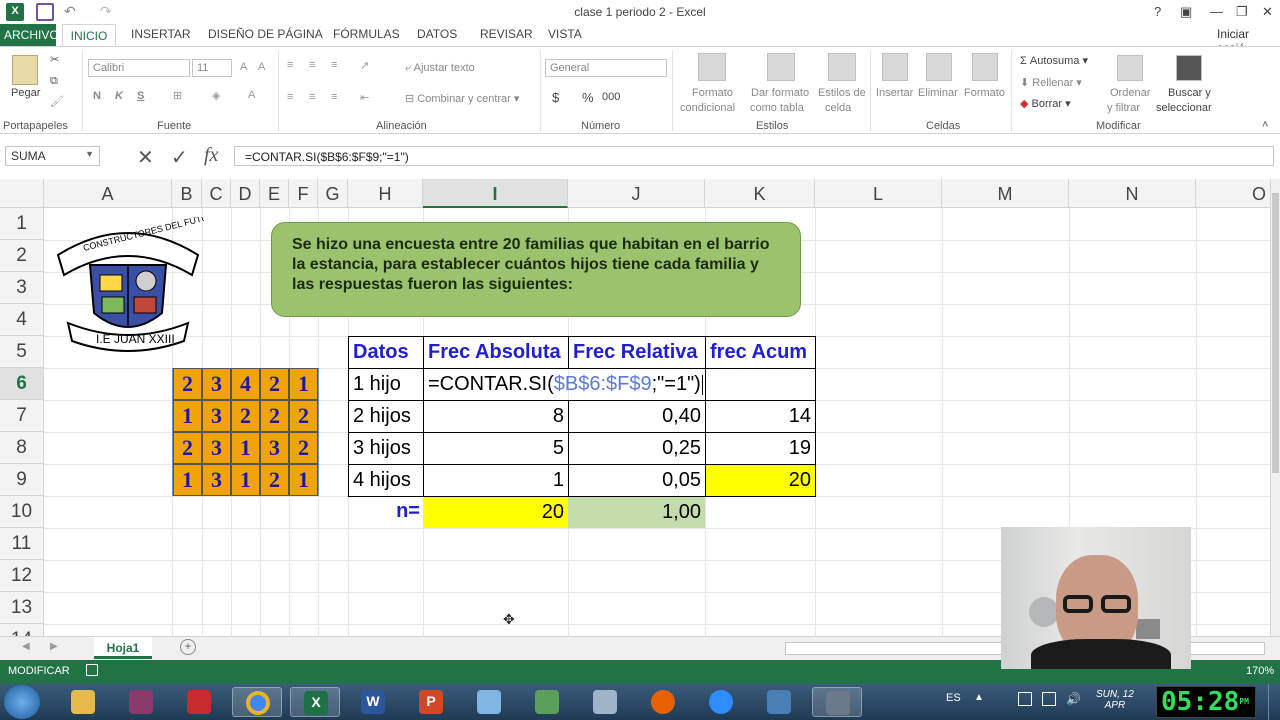  Describe the element at coordinates (261, 67) in the screenshot. I see `shrink-font-icon: A` at that location.